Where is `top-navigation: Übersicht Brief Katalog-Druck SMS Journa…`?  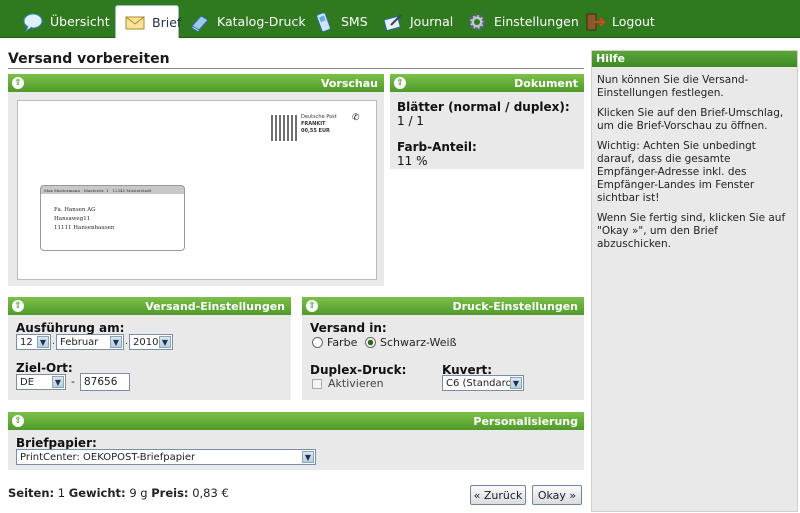
top-navigation: Übersicht Brief Katalog-Druck SMS Journa… is located at coordinates (400, 19).